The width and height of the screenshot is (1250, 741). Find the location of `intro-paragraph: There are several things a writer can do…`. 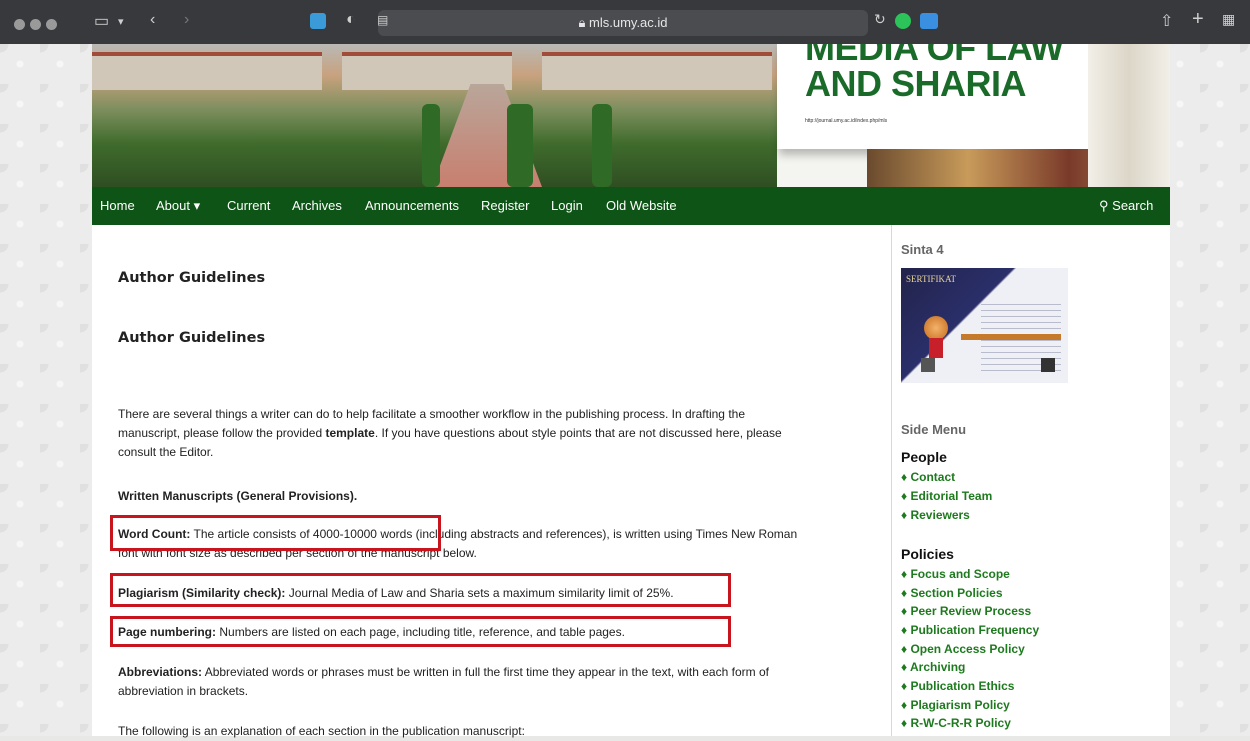

intro-paragraph: There are several things a writer can do… is located at coordinates (450, 433).